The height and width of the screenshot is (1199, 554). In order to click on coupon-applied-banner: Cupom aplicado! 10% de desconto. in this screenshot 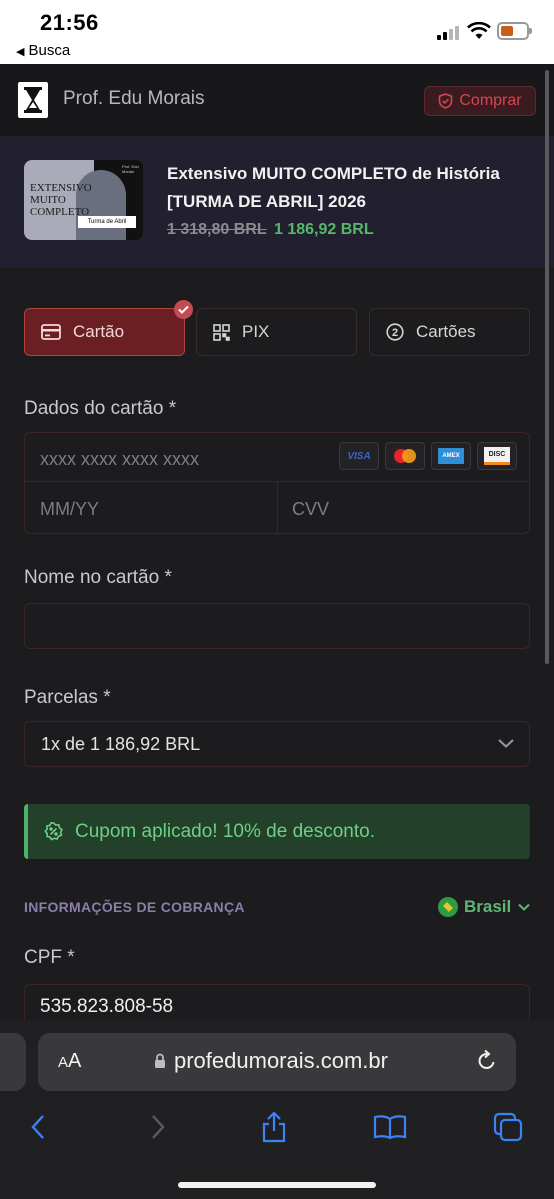, I will do `click(277, 831)`.